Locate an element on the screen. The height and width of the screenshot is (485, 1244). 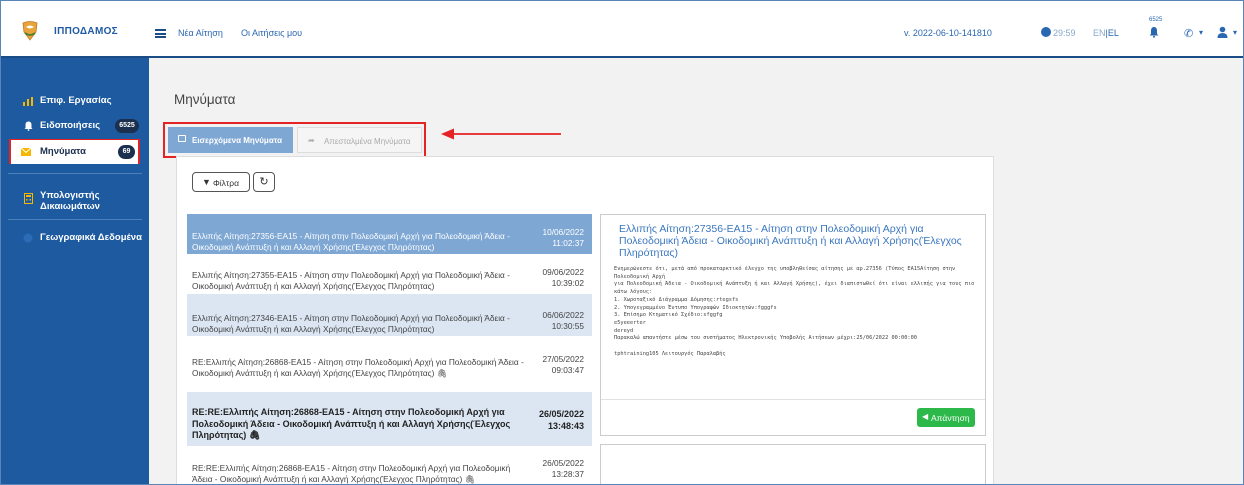
message-date: 09/06/2022 10:39:02 is located at coordinates (563, 278).